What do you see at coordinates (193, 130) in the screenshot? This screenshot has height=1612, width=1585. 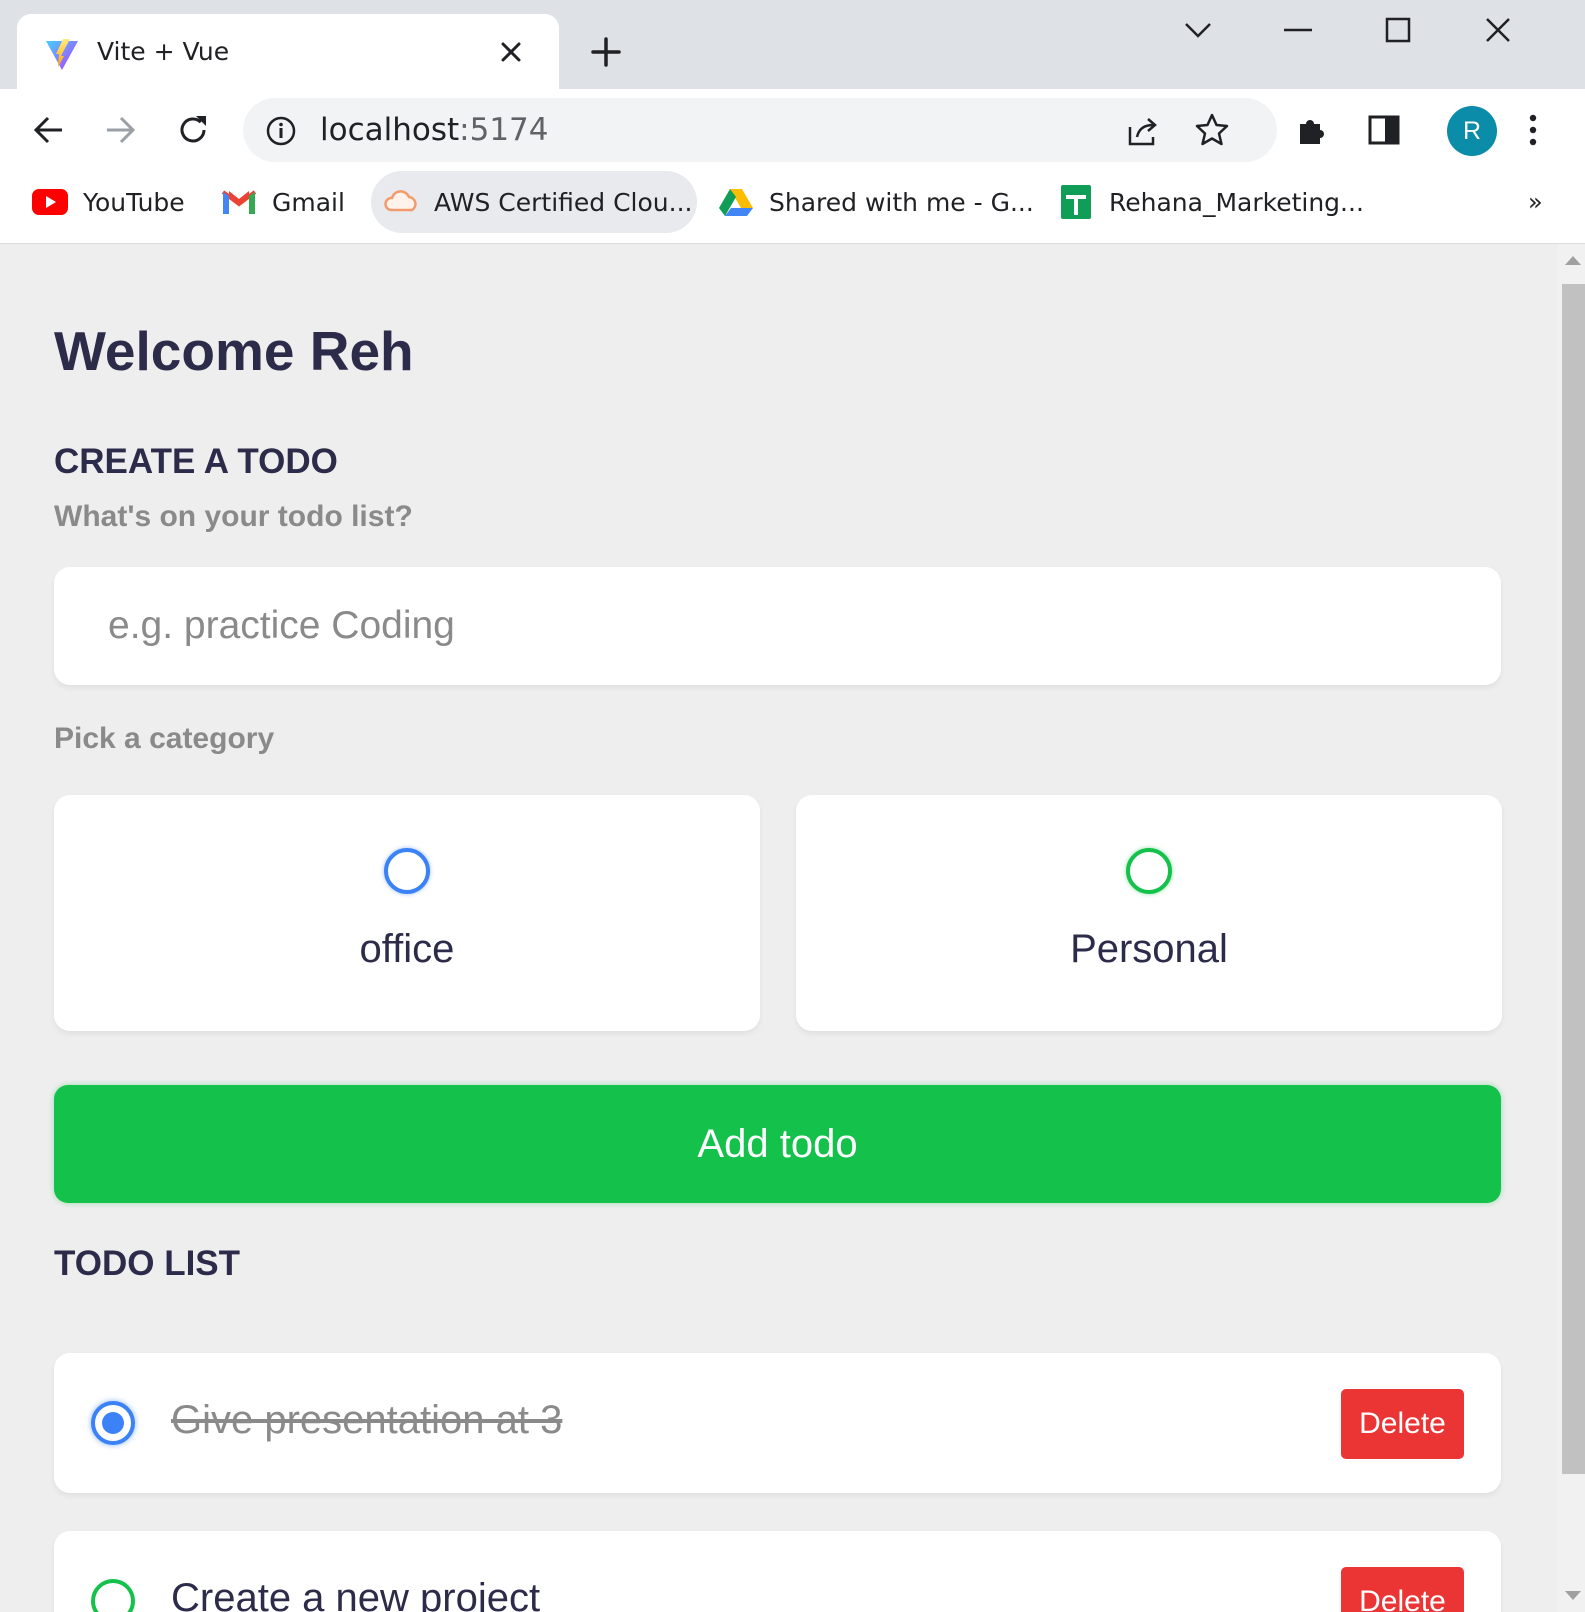 I see `reload-icon` at bounding box center [193, 130].